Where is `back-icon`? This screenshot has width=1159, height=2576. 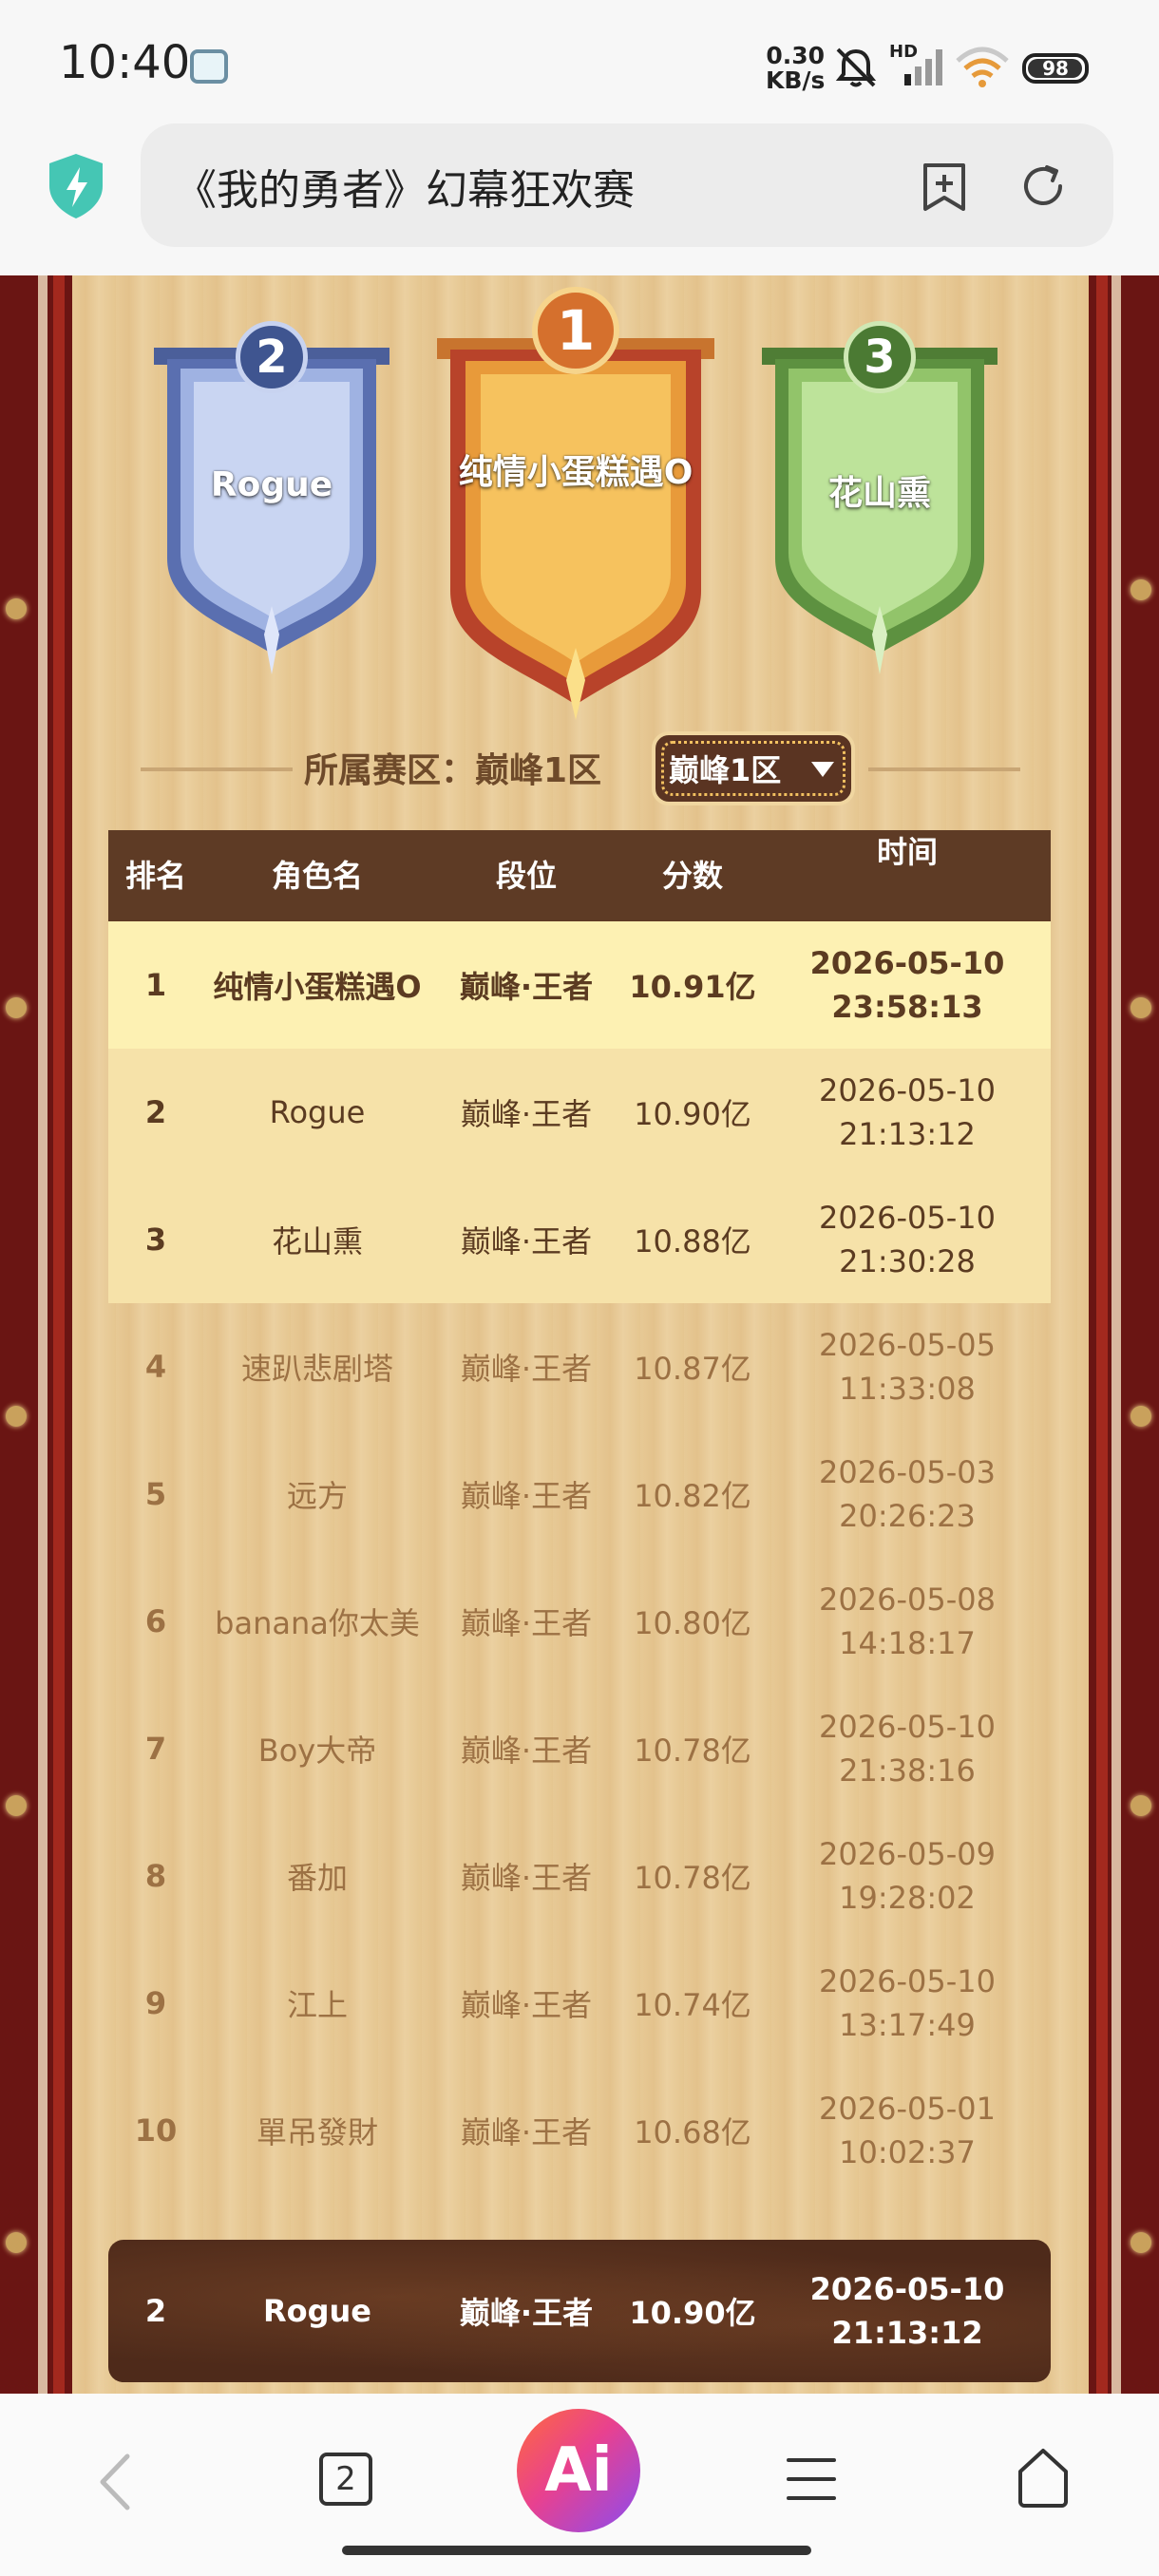 back-icon is located at coordinates (115, 2482).